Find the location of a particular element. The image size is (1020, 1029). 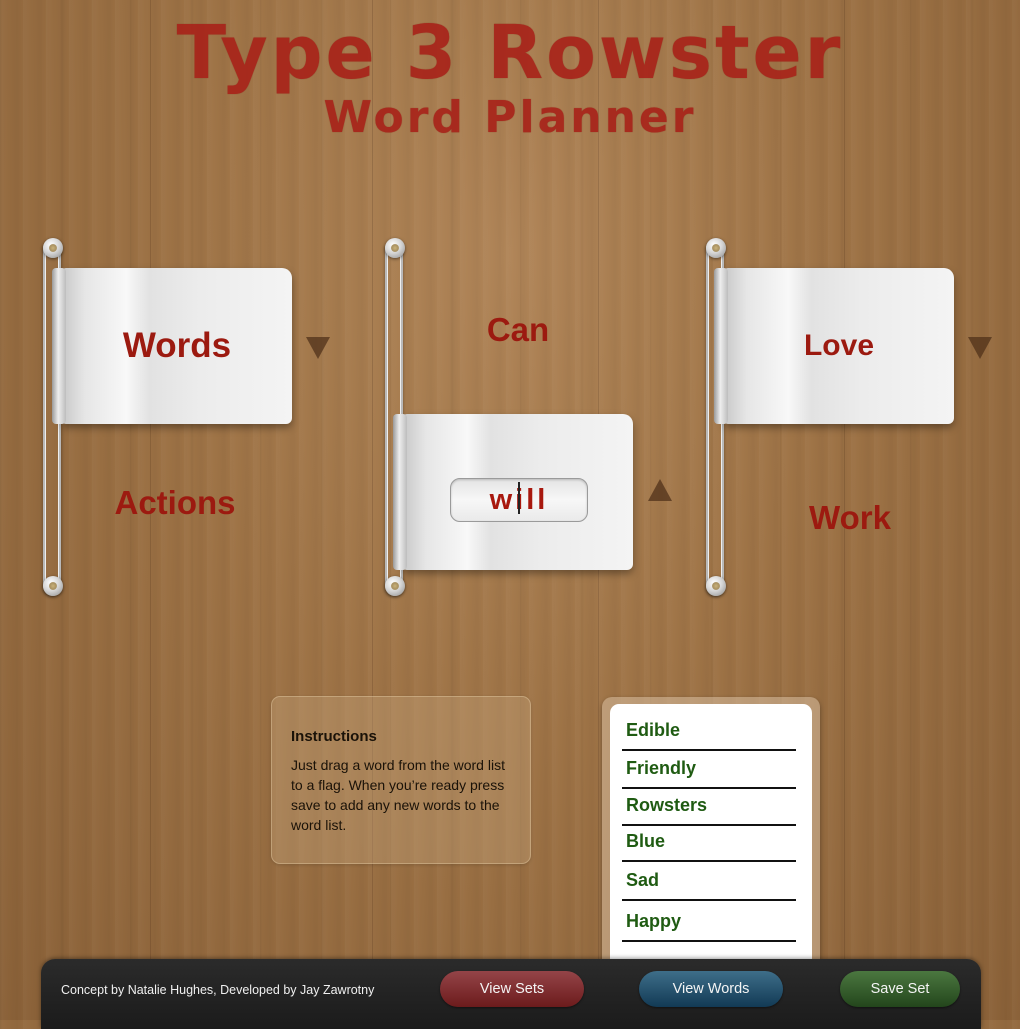

flag-word: Words is located at coordinates (177, 346).